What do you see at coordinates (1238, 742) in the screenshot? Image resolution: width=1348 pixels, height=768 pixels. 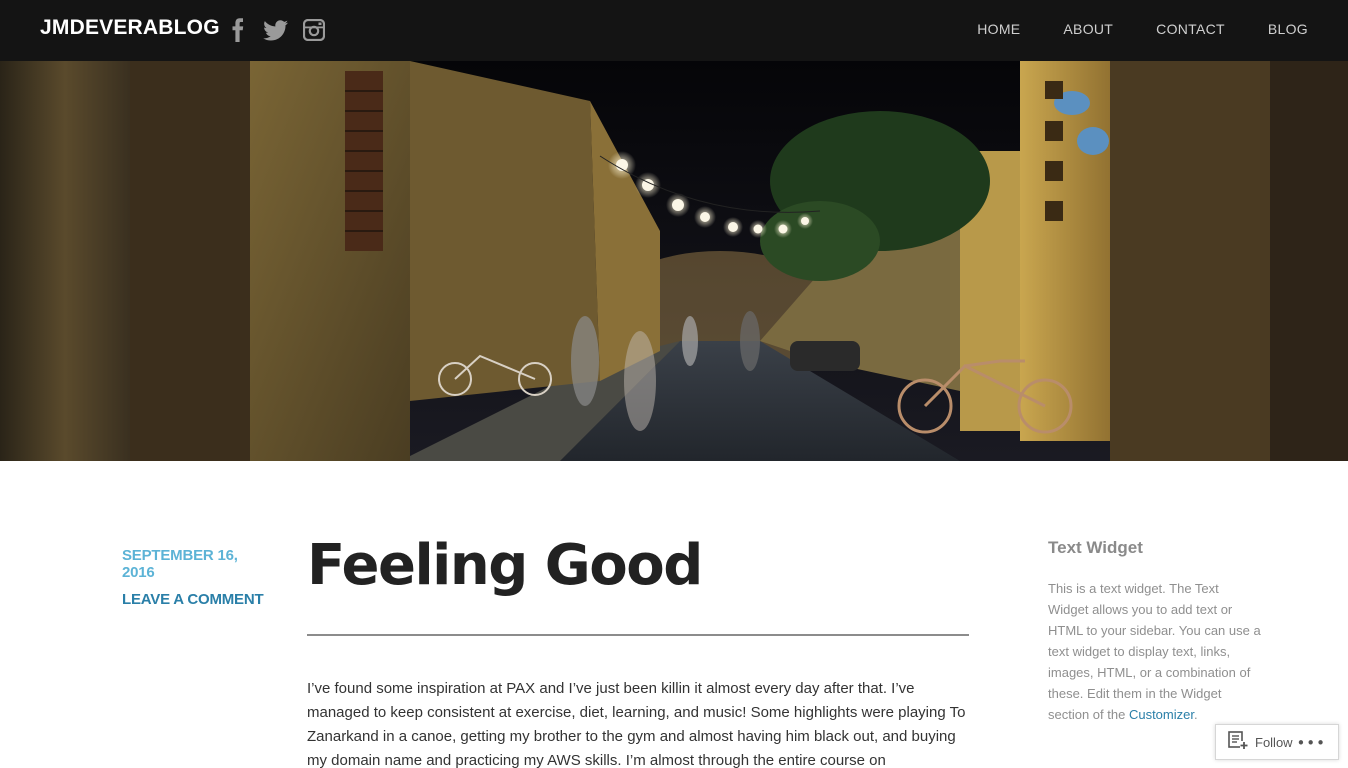 I see `follow-icon` at bounding box center [1238, 742].